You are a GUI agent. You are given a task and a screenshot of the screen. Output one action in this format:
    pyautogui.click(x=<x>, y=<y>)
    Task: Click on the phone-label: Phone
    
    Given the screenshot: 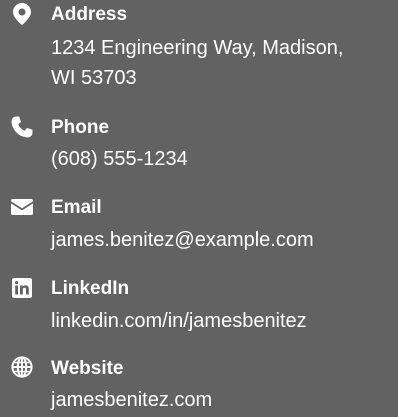 What is the action you would take?
    pyautogui.click(x=80, y=127)
    